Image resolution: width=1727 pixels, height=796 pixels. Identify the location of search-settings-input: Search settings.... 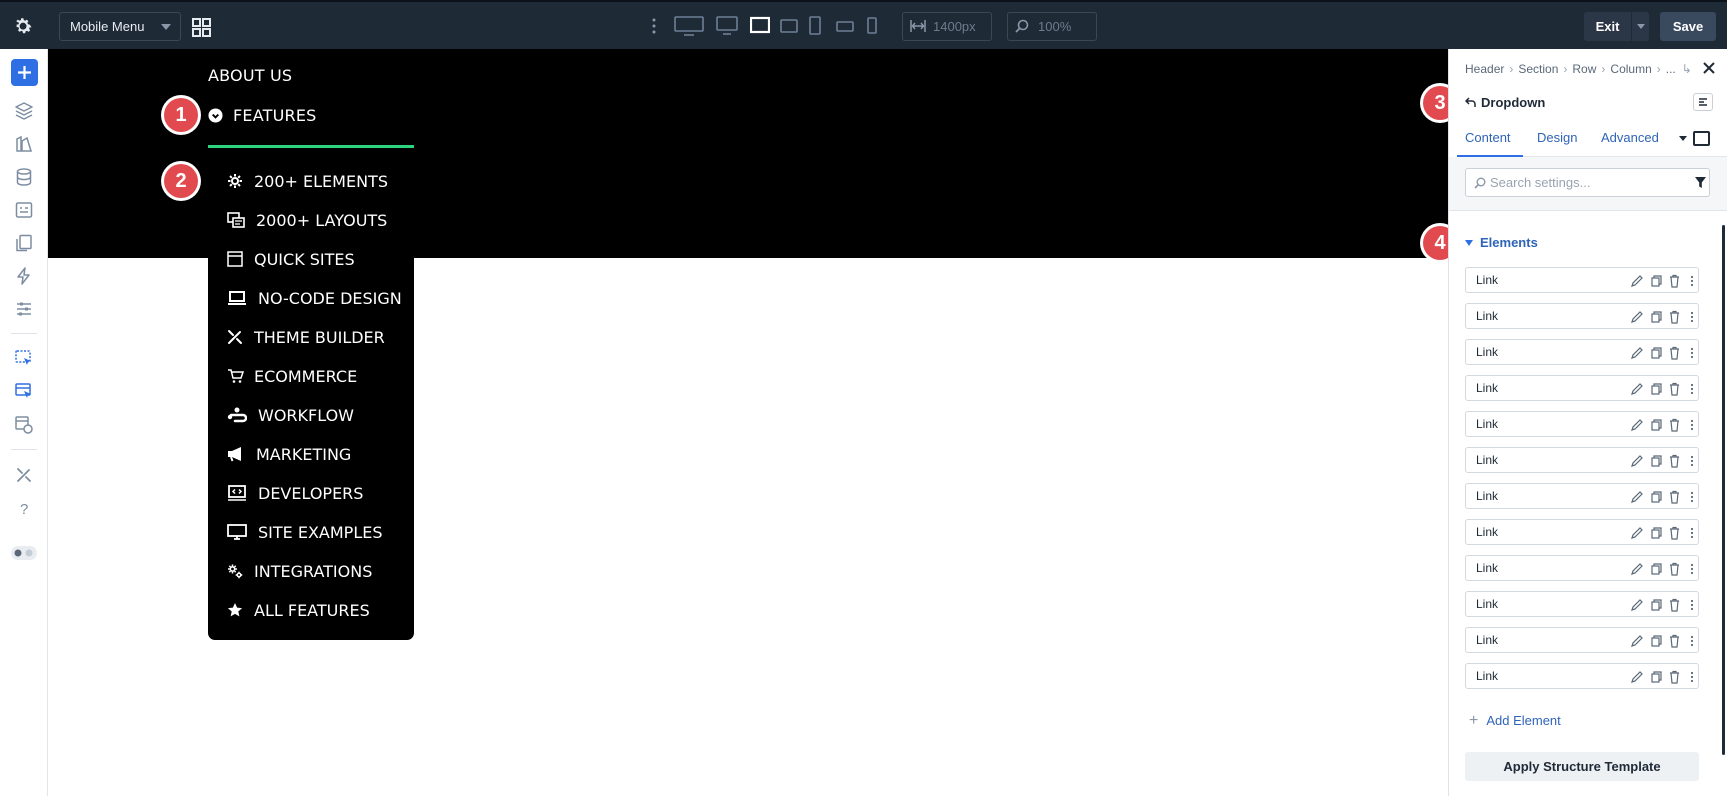
(1587, 182).